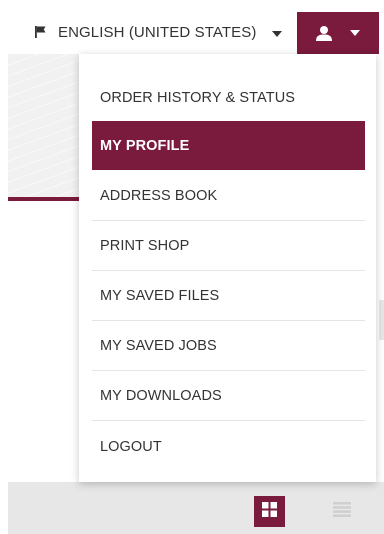 This screenshot has height=534, width=384. I want to click on menu-item-label: LOGOUT, so click(131, 446).